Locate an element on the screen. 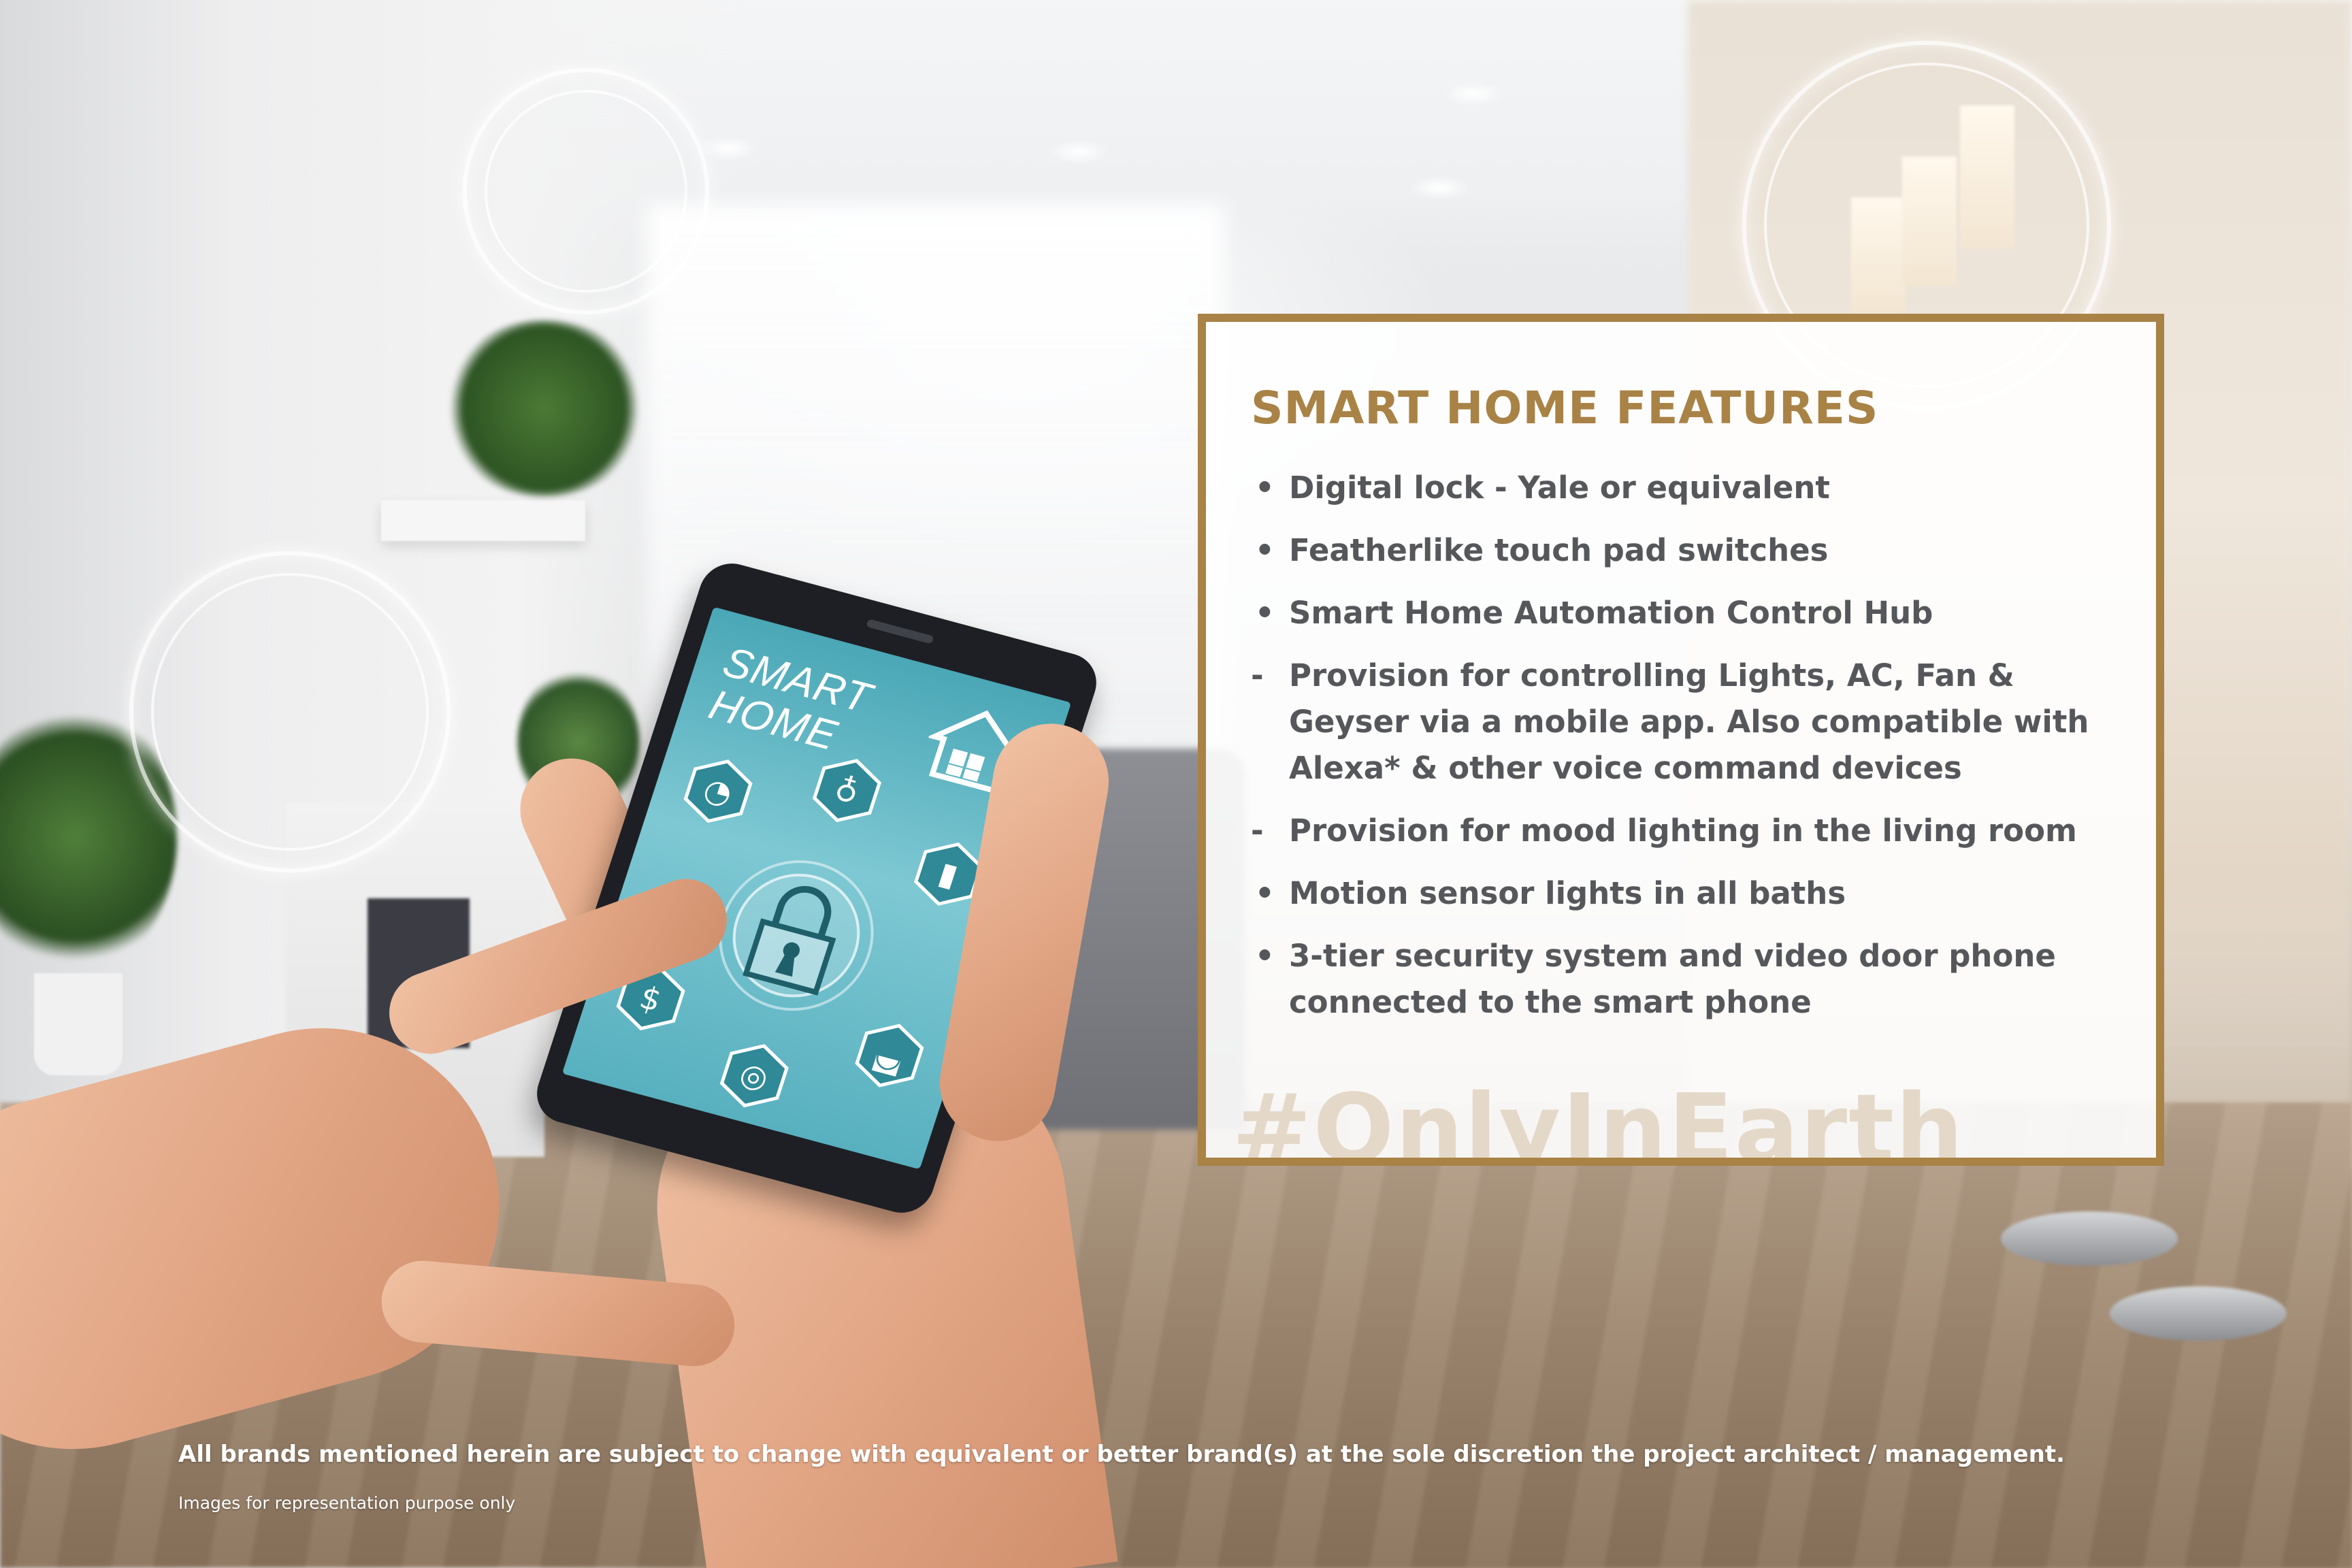 This screenshot has width=2352, height=1568. padlock-icon is located at coordinates (797, 936).